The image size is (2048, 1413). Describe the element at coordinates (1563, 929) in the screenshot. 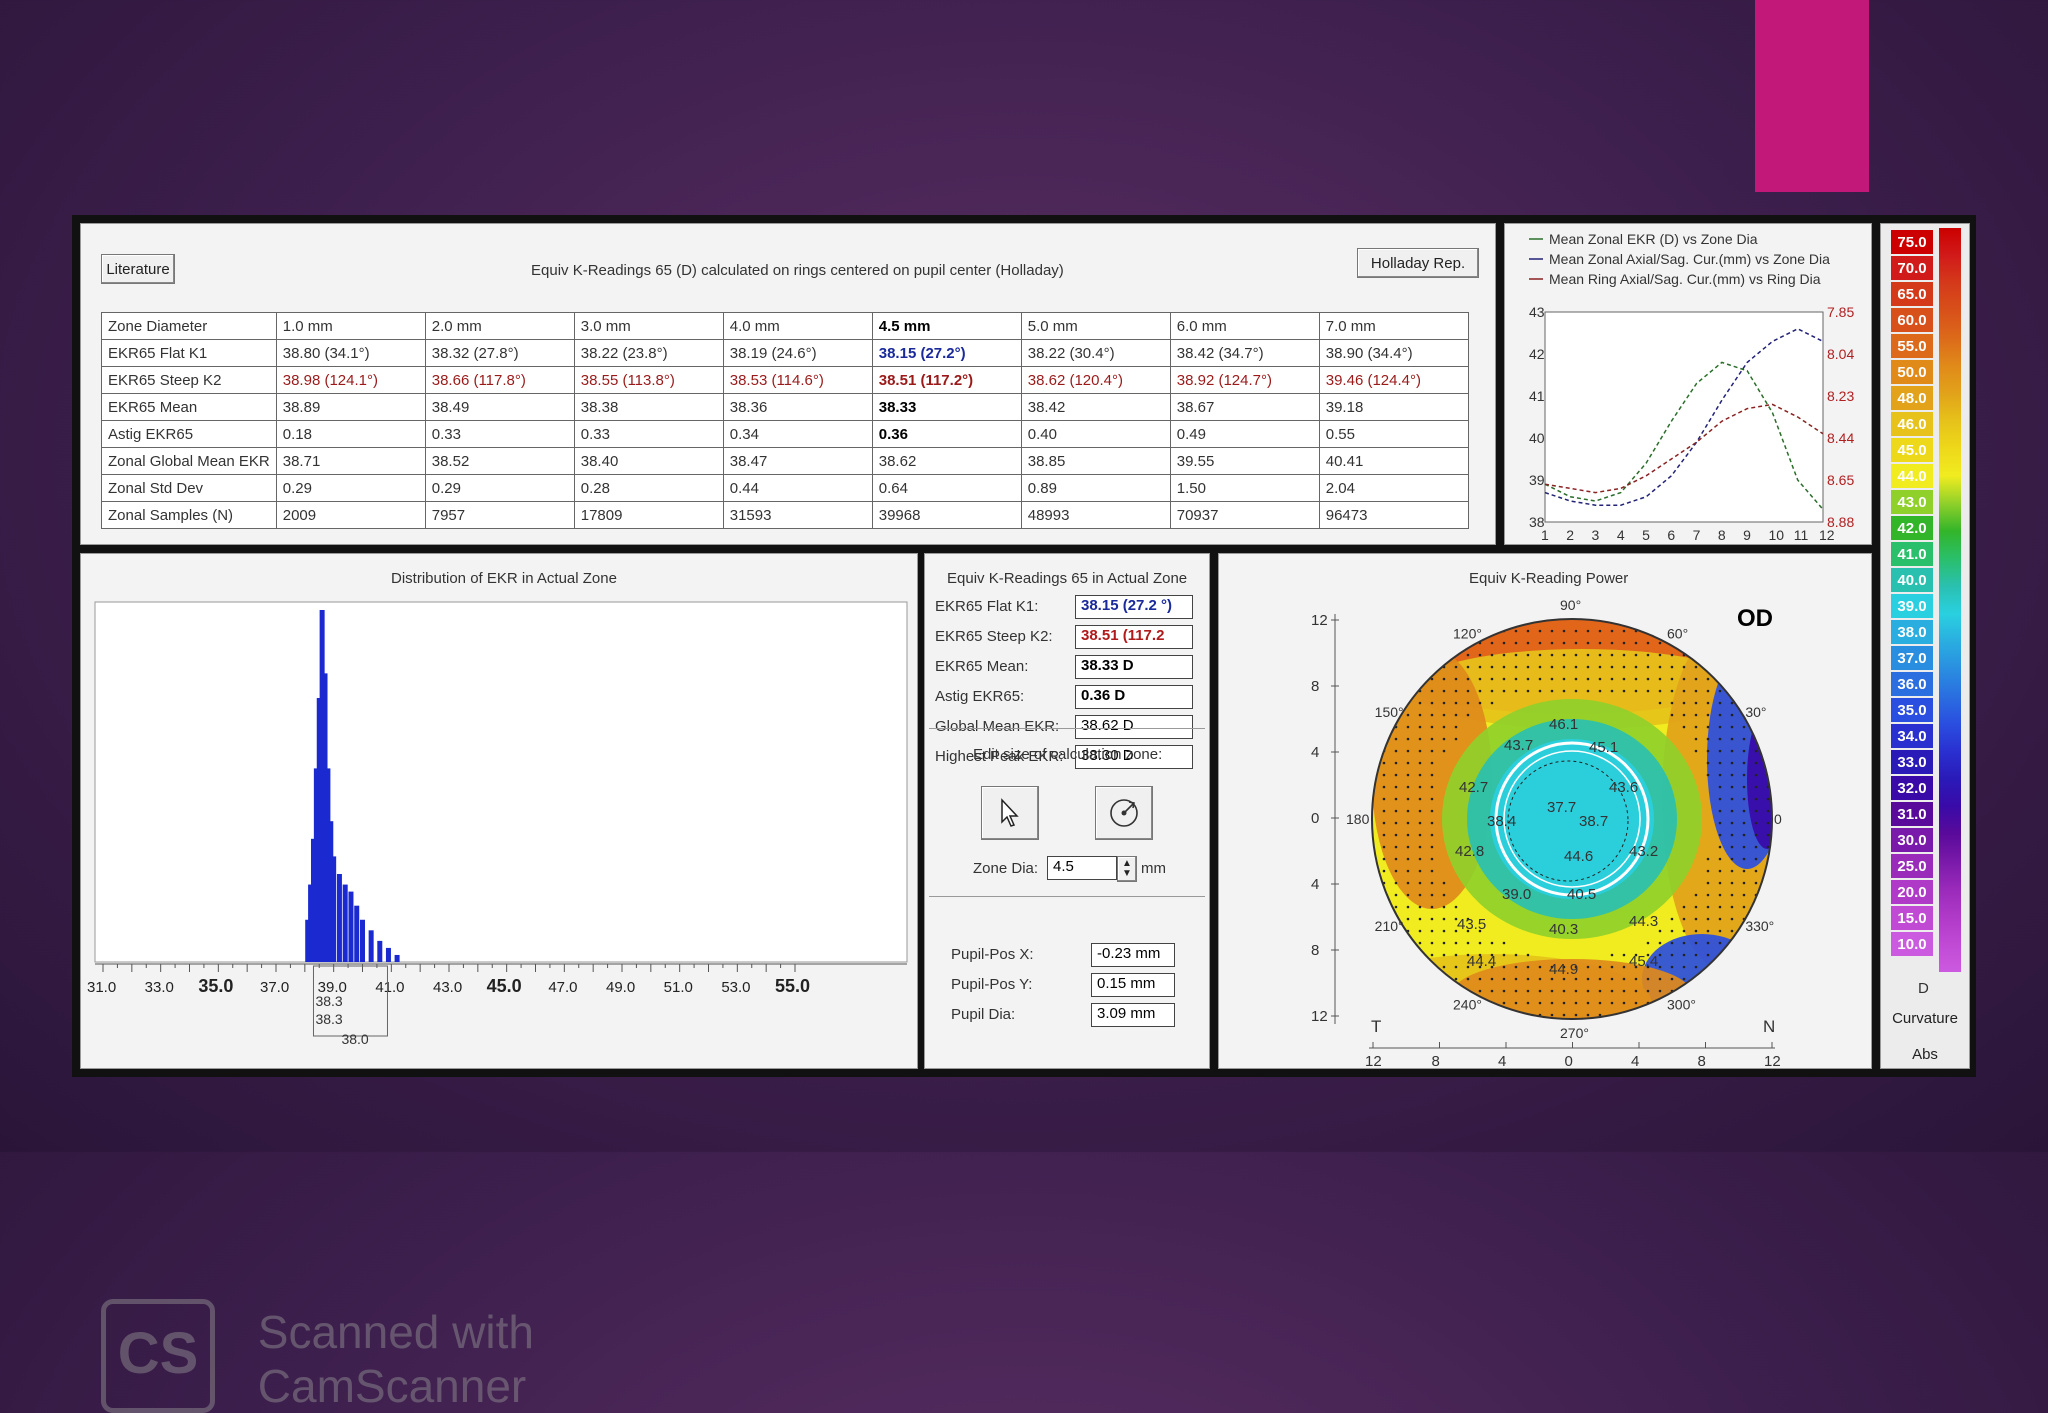

I see `map-value-label: 40.3` at that location.